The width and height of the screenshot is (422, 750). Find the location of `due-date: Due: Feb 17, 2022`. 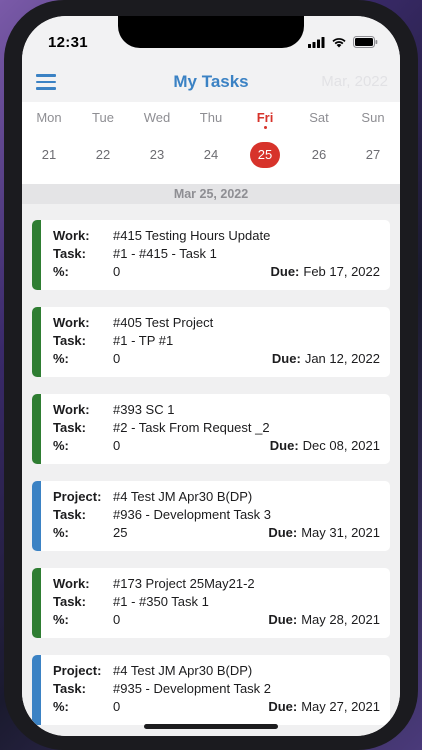

due-date: Due: Feb 17, 2022 is located at coordinates (325, 271).